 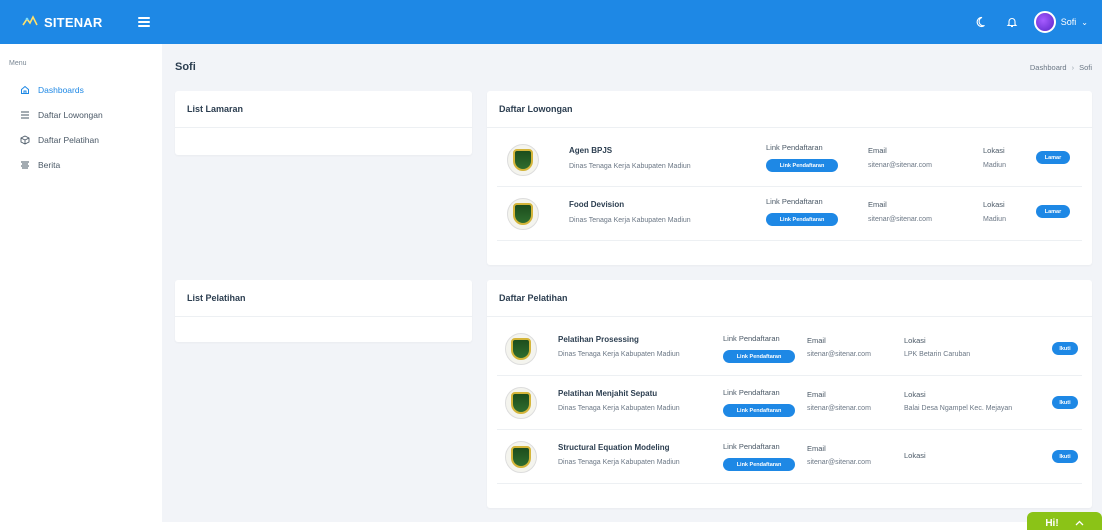 I want to click on avatar, so click(x=1044, y=22).